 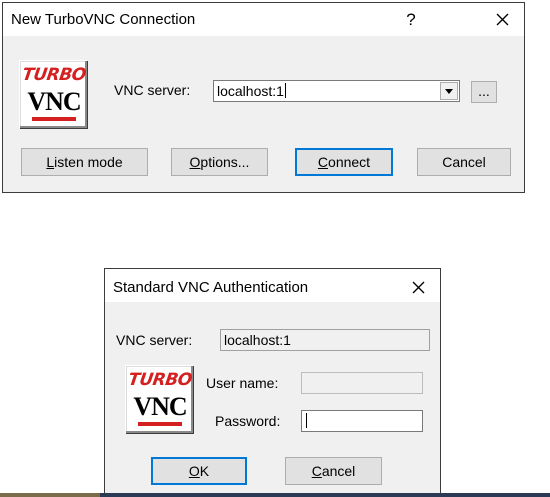 What do you see at coordinates (50, 162) in the screenshot?
I see `listen-accel: L` at bounding box center [50, 162].